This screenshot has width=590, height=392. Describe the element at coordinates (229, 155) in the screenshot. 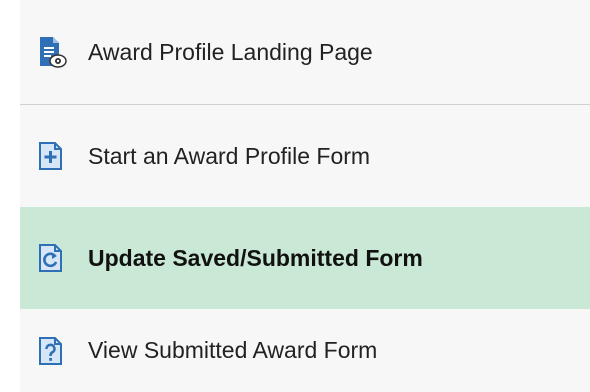

I see `nav-item-label: Start an Award Profile Form` at that location.